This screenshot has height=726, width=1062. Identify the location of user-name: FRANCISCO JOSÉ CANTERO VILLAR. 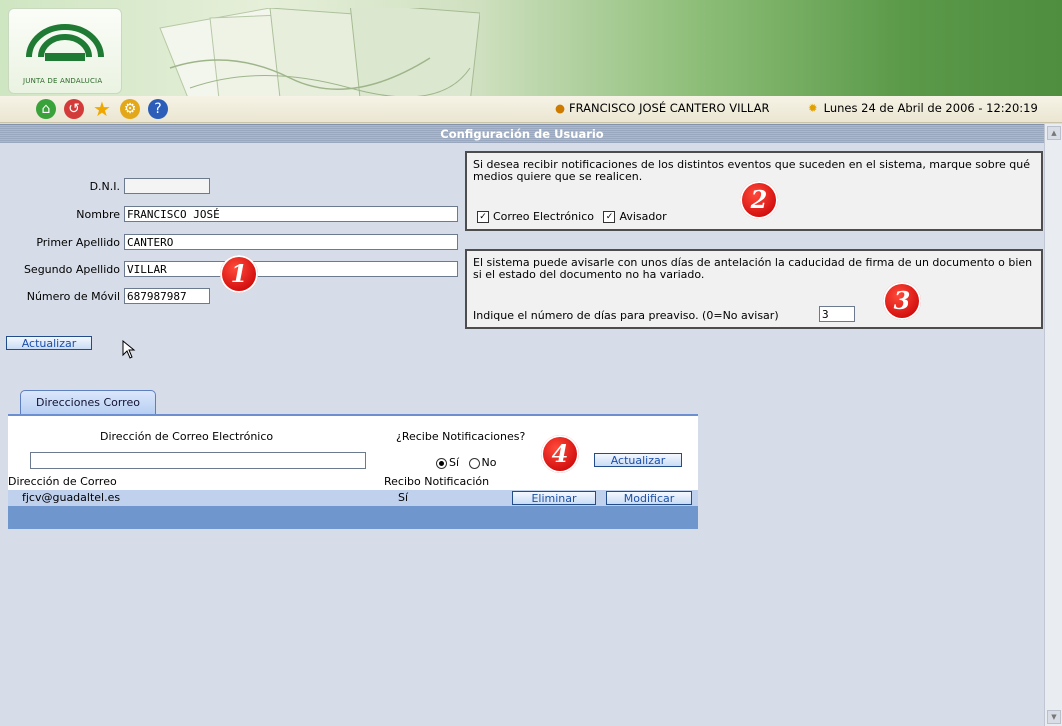
(669, 108).